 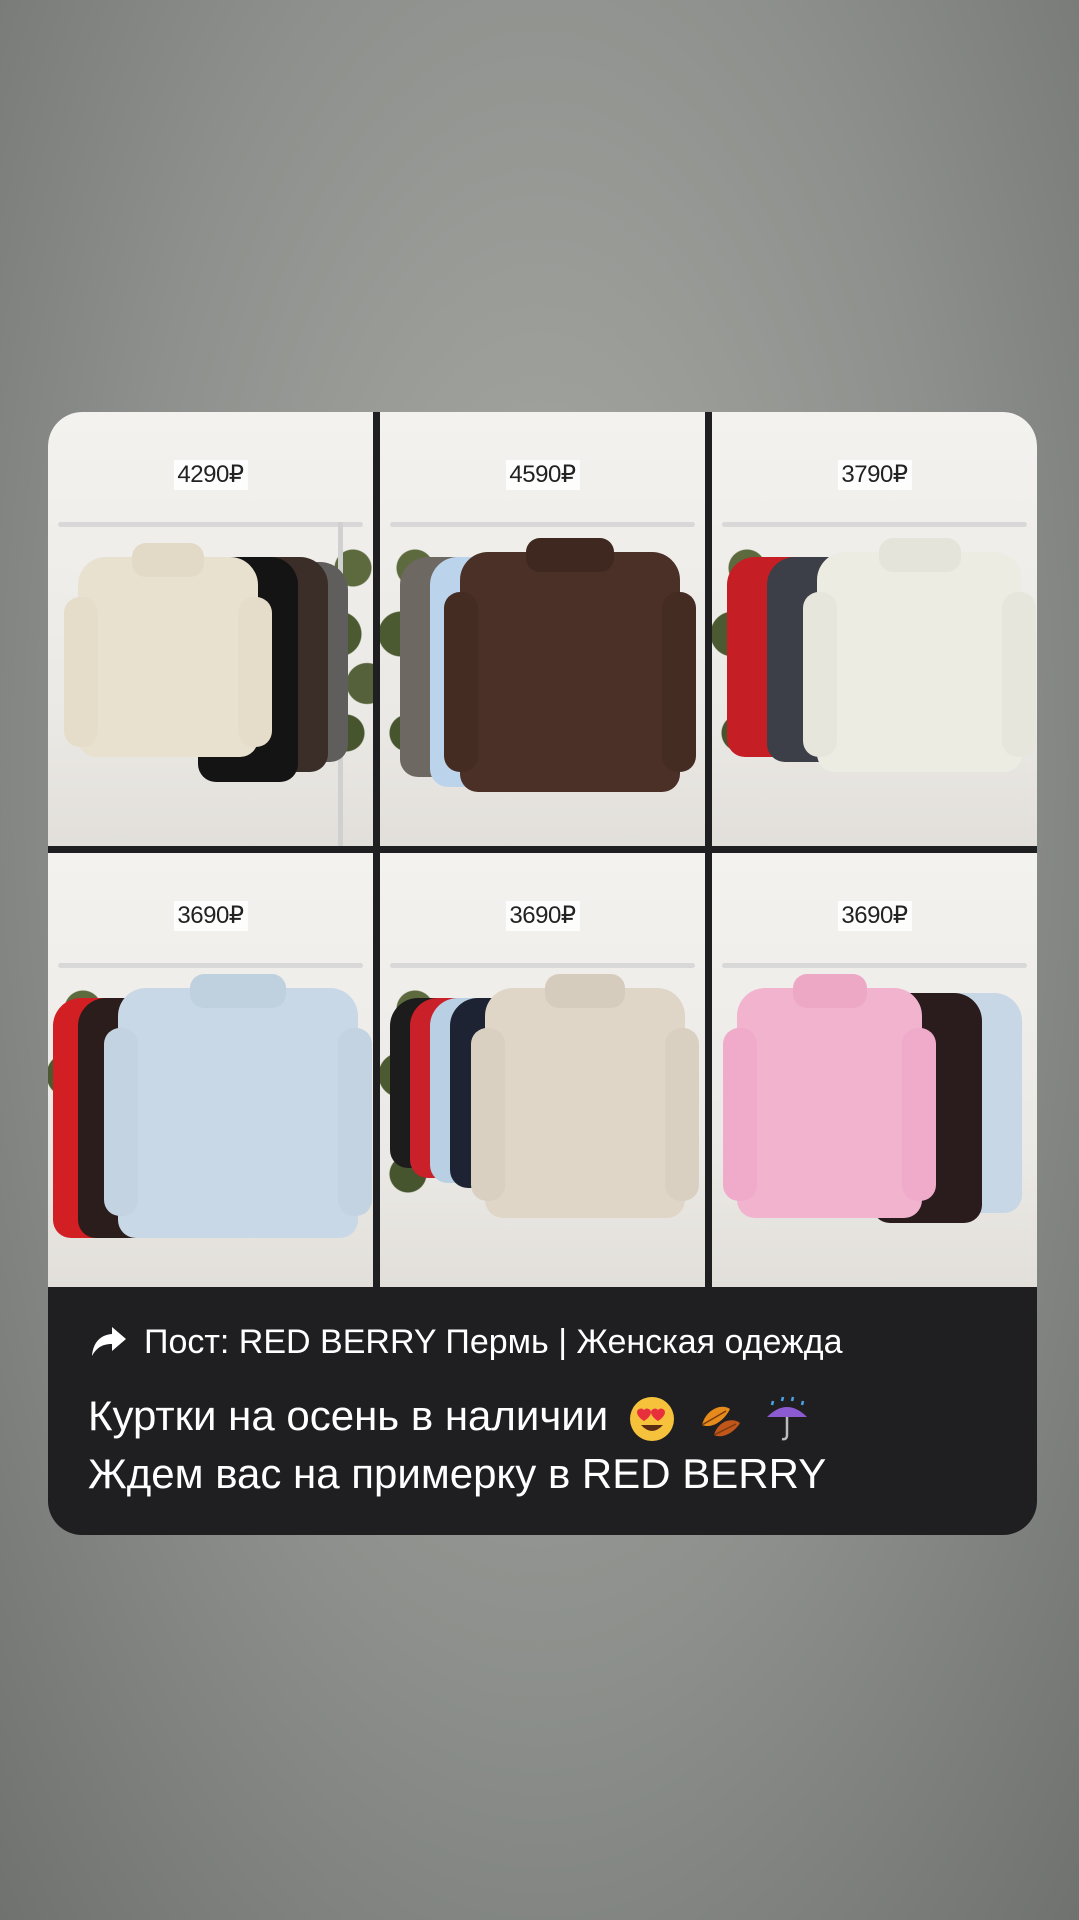 I want to click on post-source-link: Пост: RED BERRY Пермь | Женская одежда, so click(x=465, y=1342).